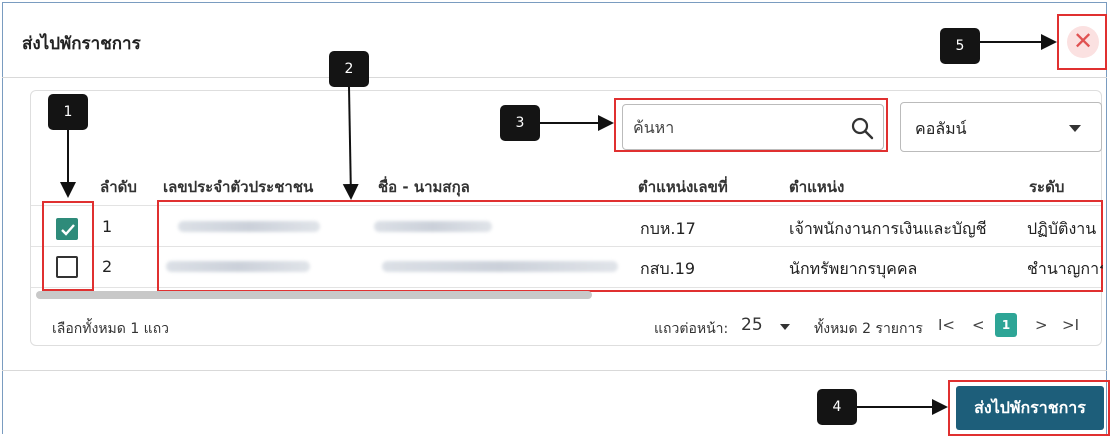 This screenshot has width=1111, height=436. I want to click on row-1-order: 1, so click(107, 226).